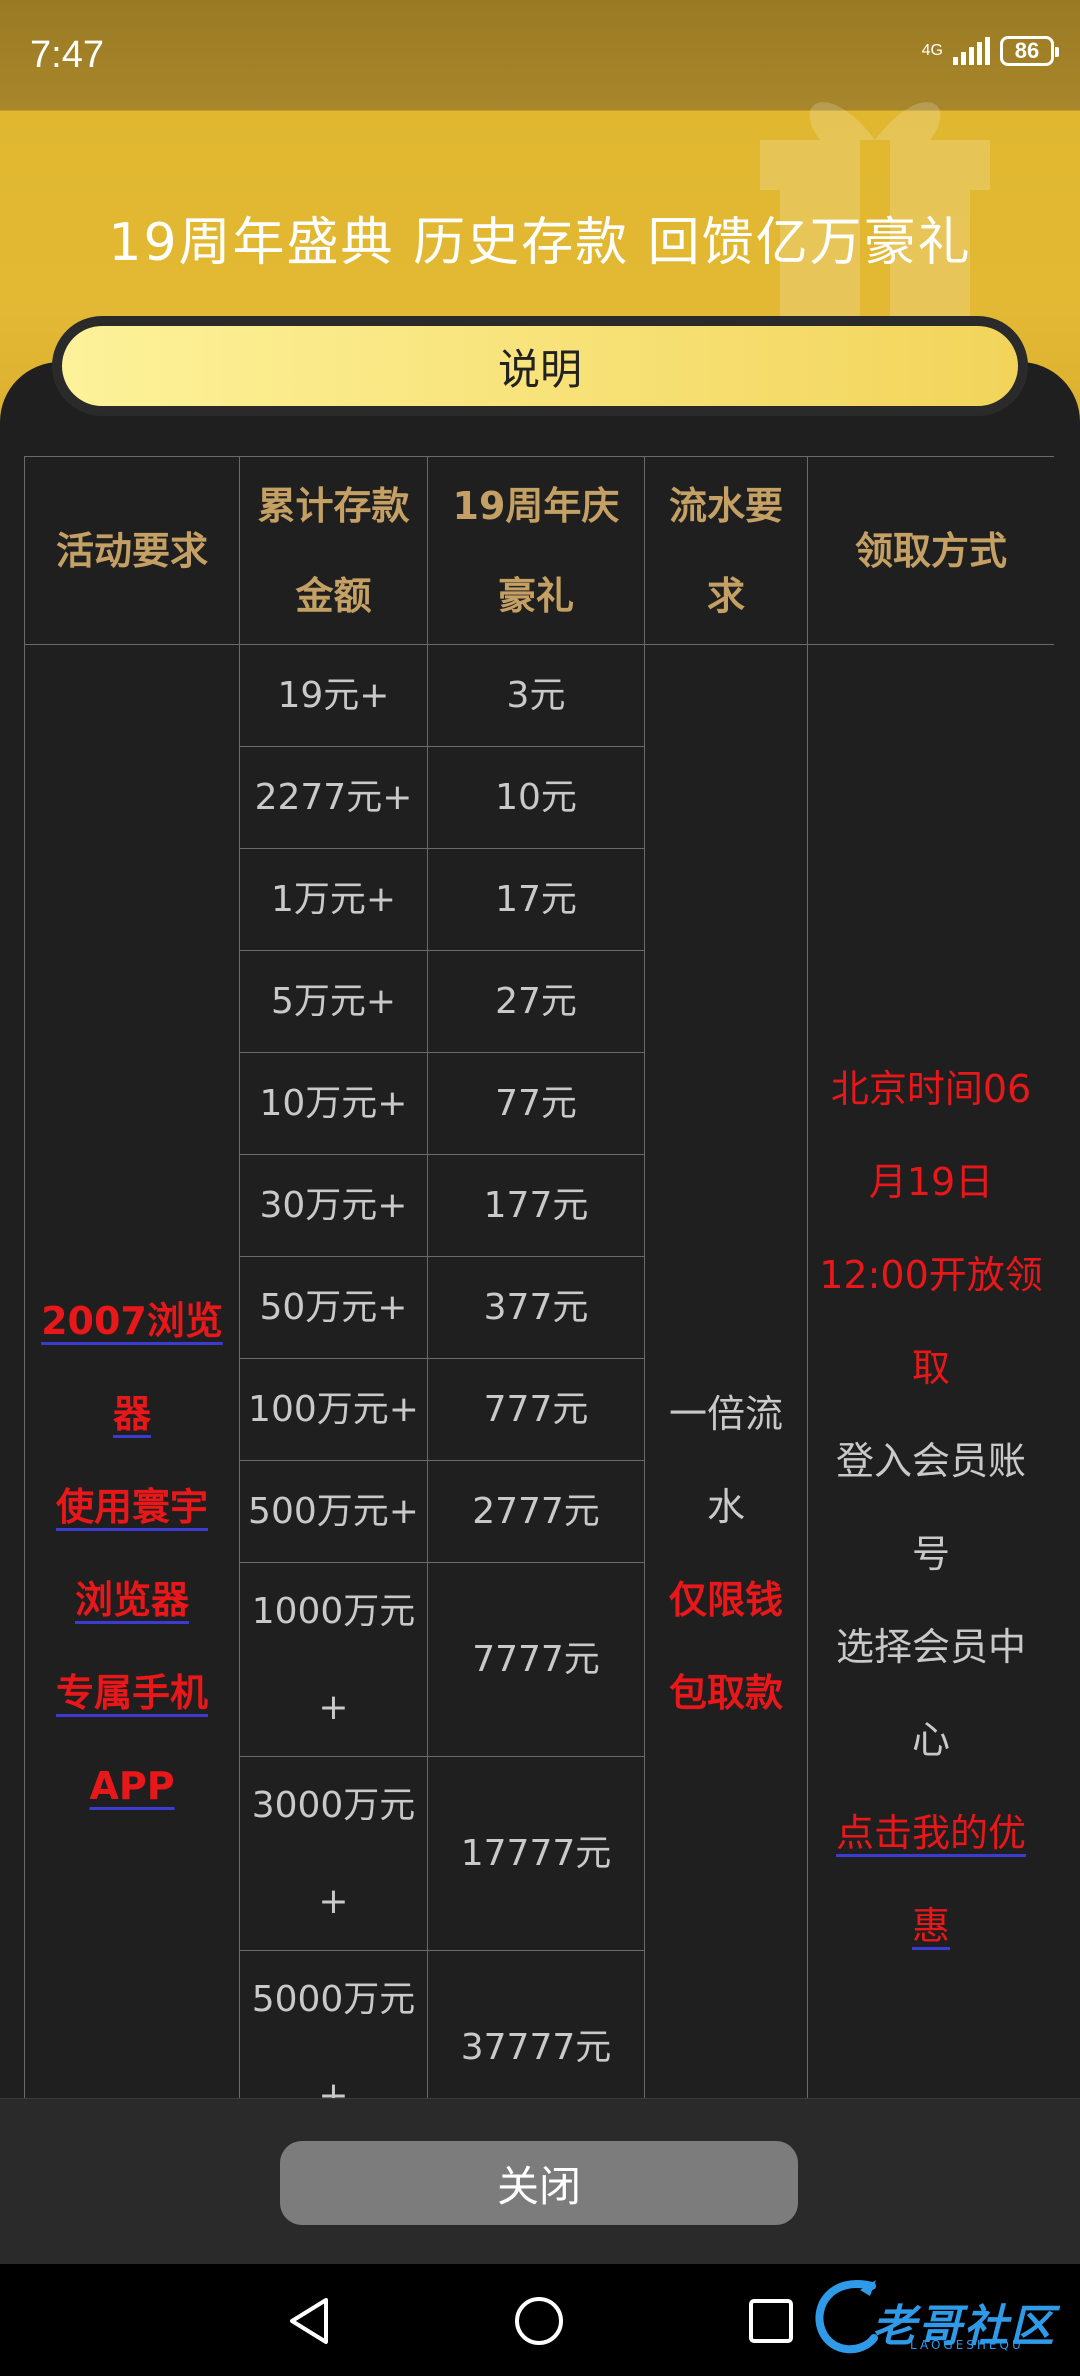 The width and height of the screenshot is (1080, 2376). I want to click on gift-cell: 7777元, so click(536, 1659).